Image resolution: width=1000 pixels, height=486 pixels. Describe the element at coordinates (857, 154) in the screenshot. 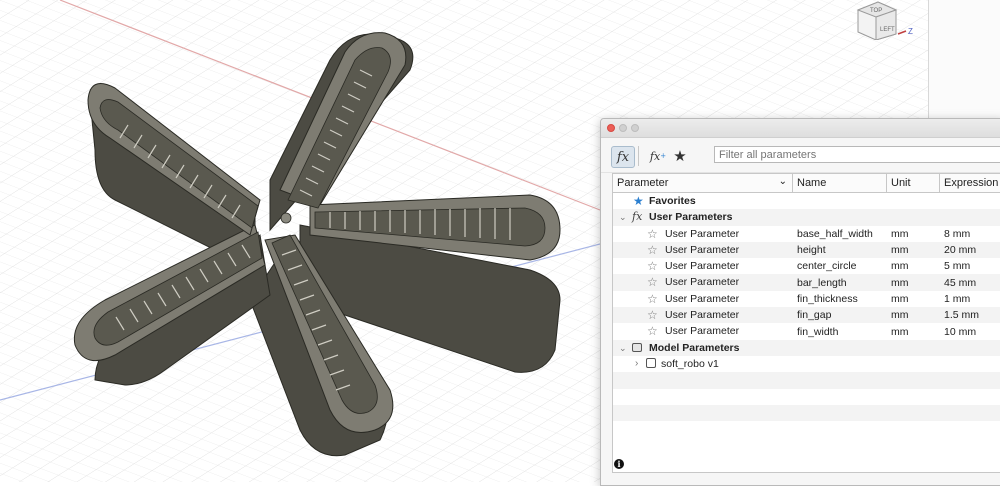

I see `filter-parameters-input` at that location.